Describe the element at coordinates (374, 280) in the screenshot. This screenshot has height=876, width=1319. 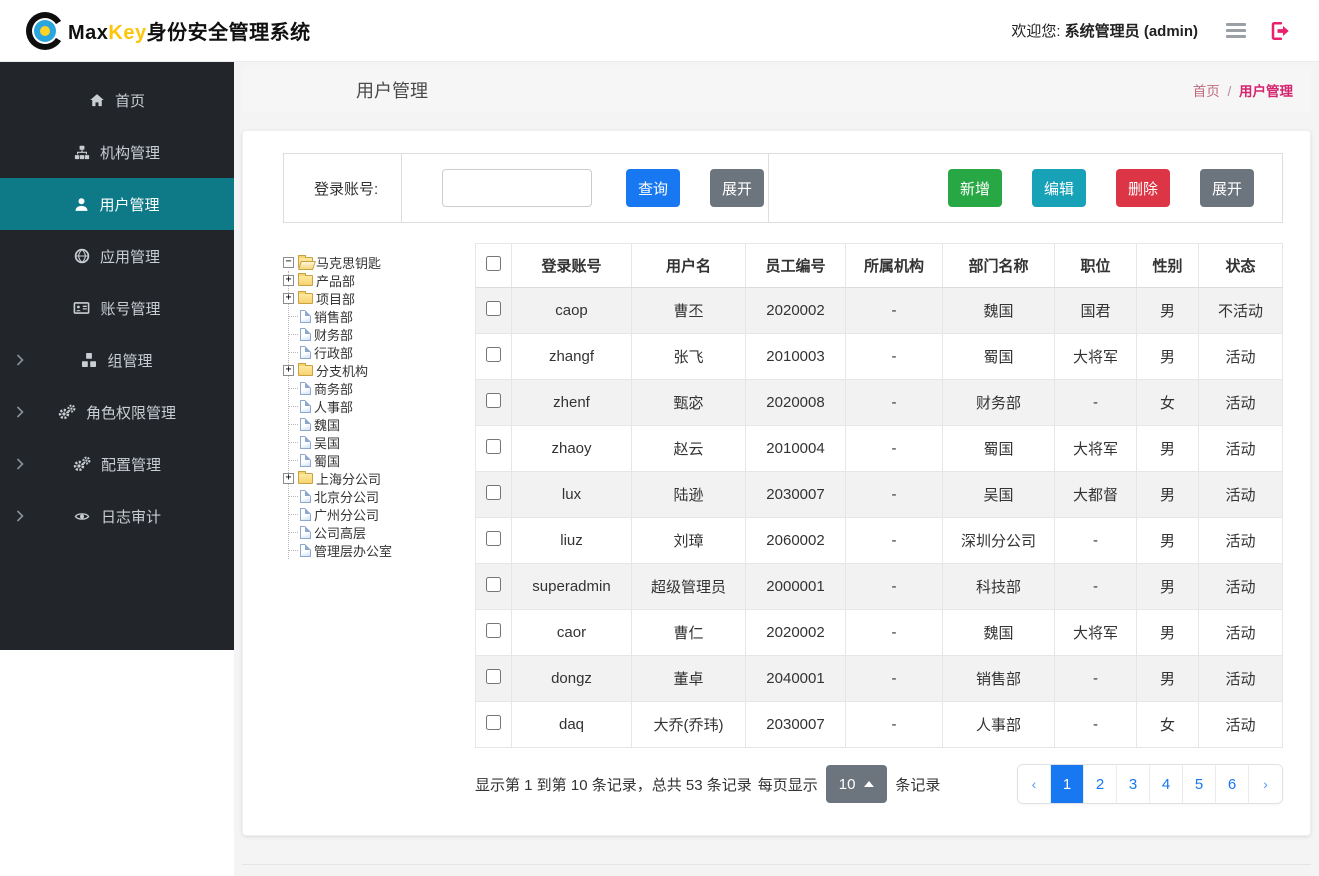
I see `tree-node: + 产品部` at that location.